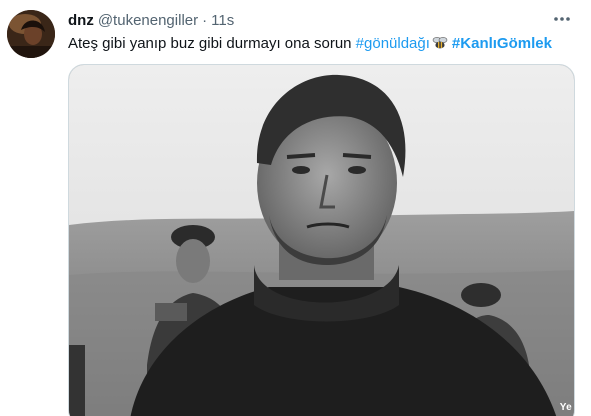 This screenshot has width=591, height=416. I want to click on display-name: dnz, so click(81, 20).